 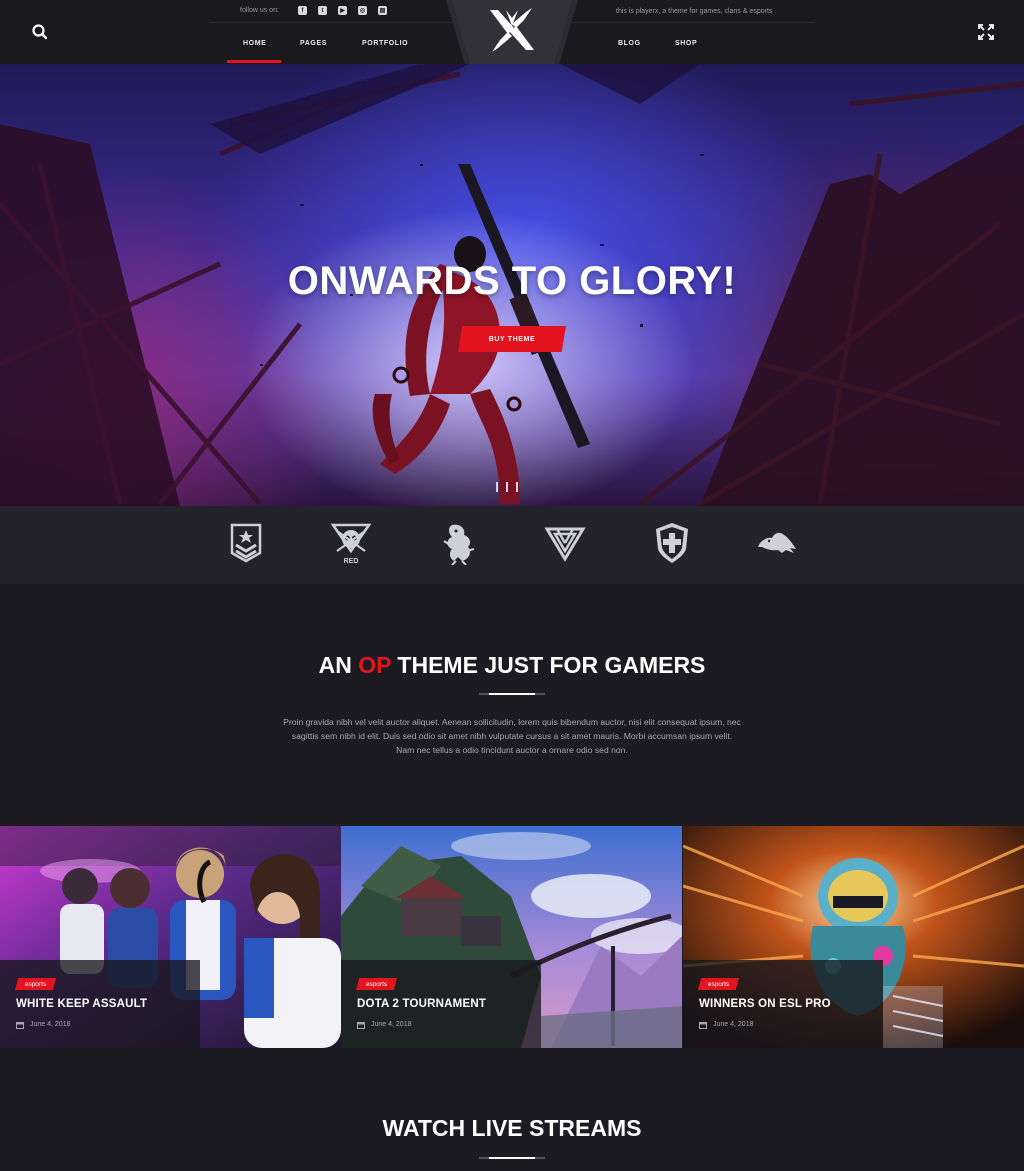 What do you see at coordinates (254, 43) in the screenshot?
I see `nav-home: HOME` at bounding box center [254, 43].